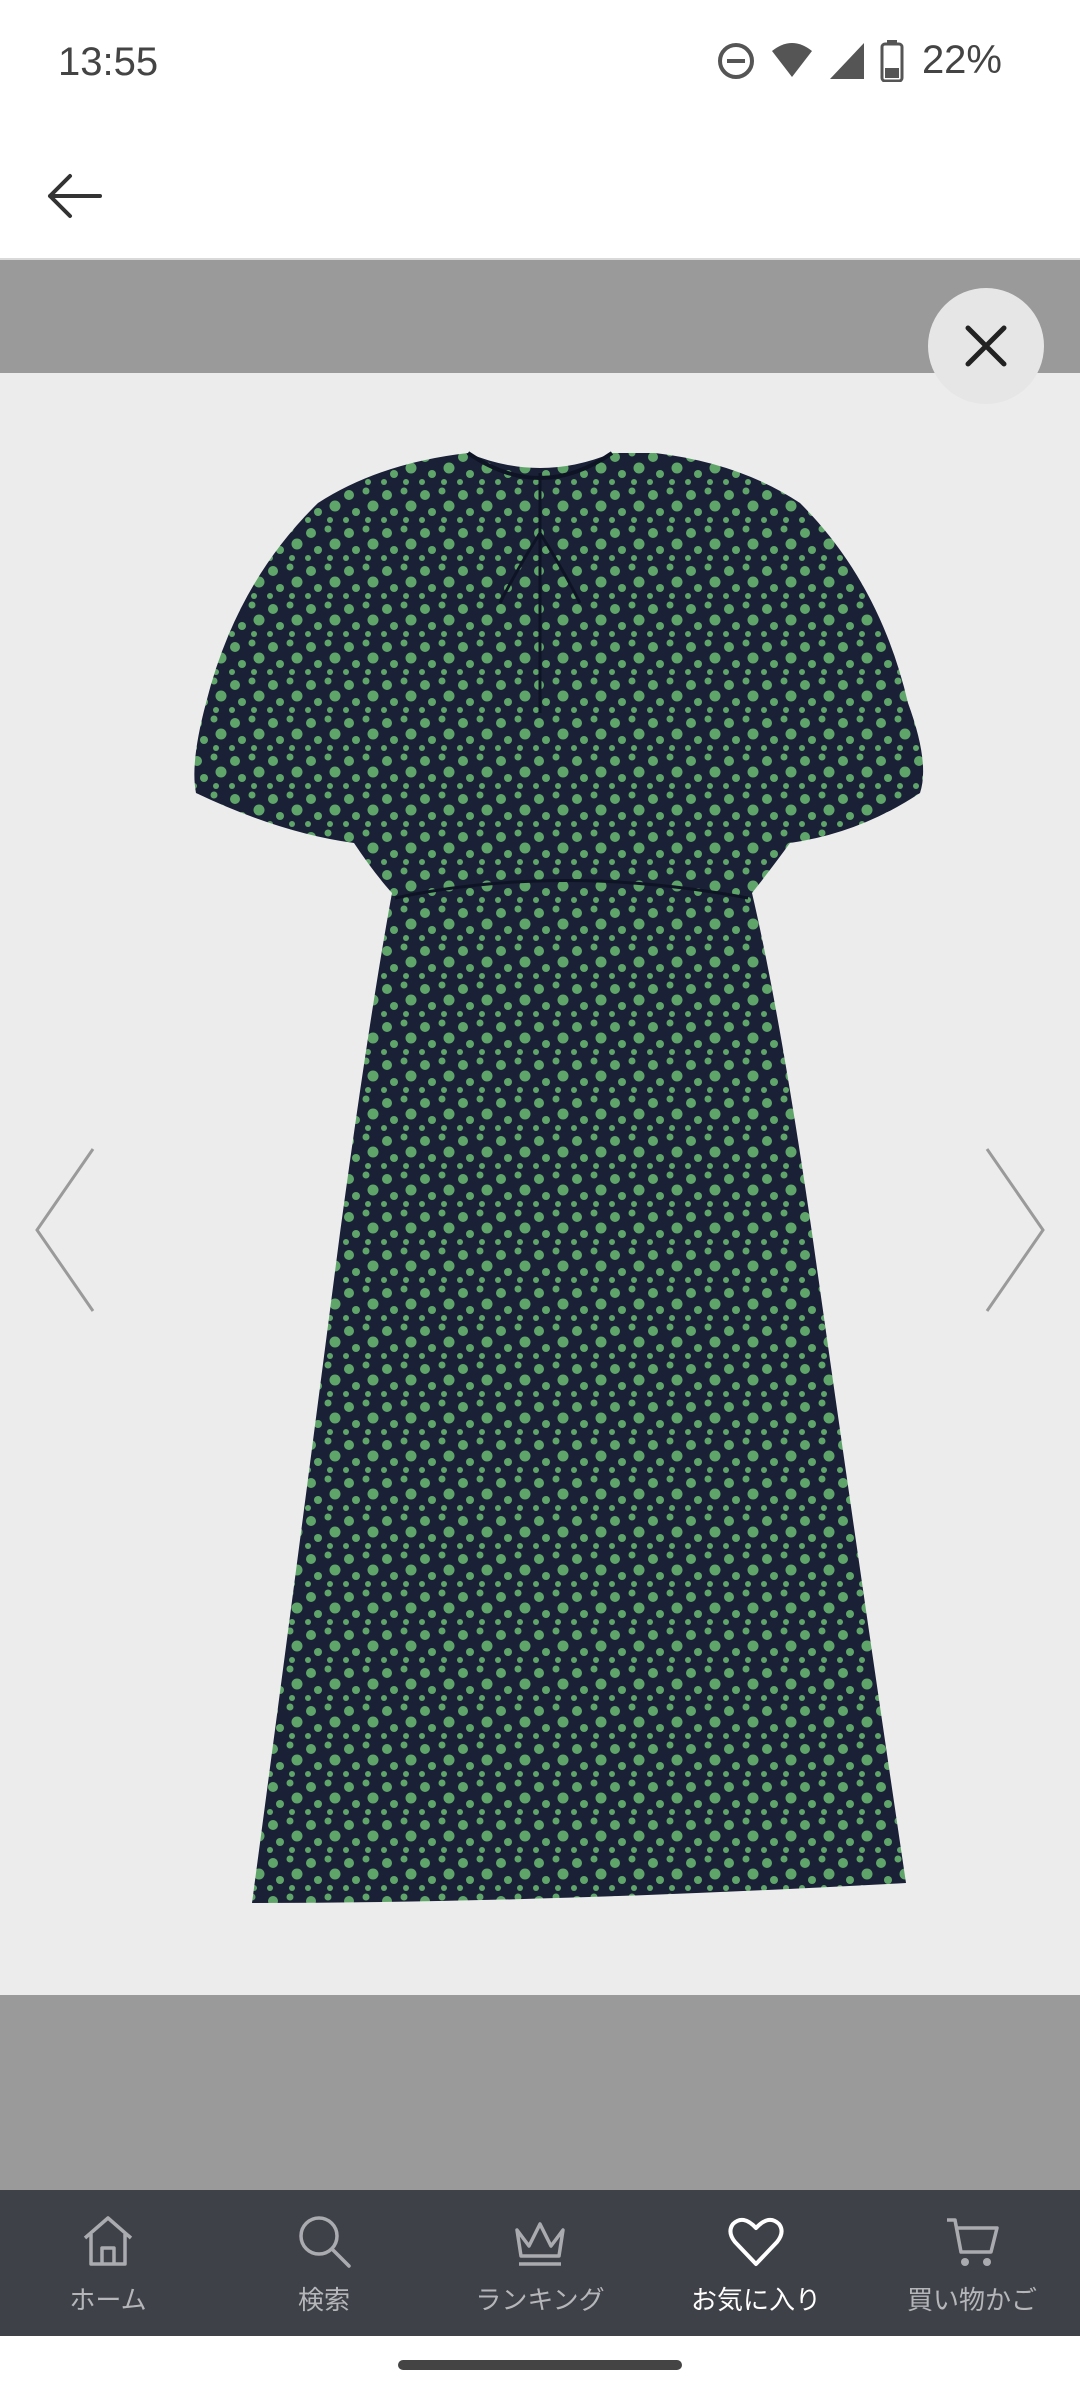 Image resolution: width=1080 pixels, height=2400 pixels. I want to click on signal-icon, so click(847, 61).